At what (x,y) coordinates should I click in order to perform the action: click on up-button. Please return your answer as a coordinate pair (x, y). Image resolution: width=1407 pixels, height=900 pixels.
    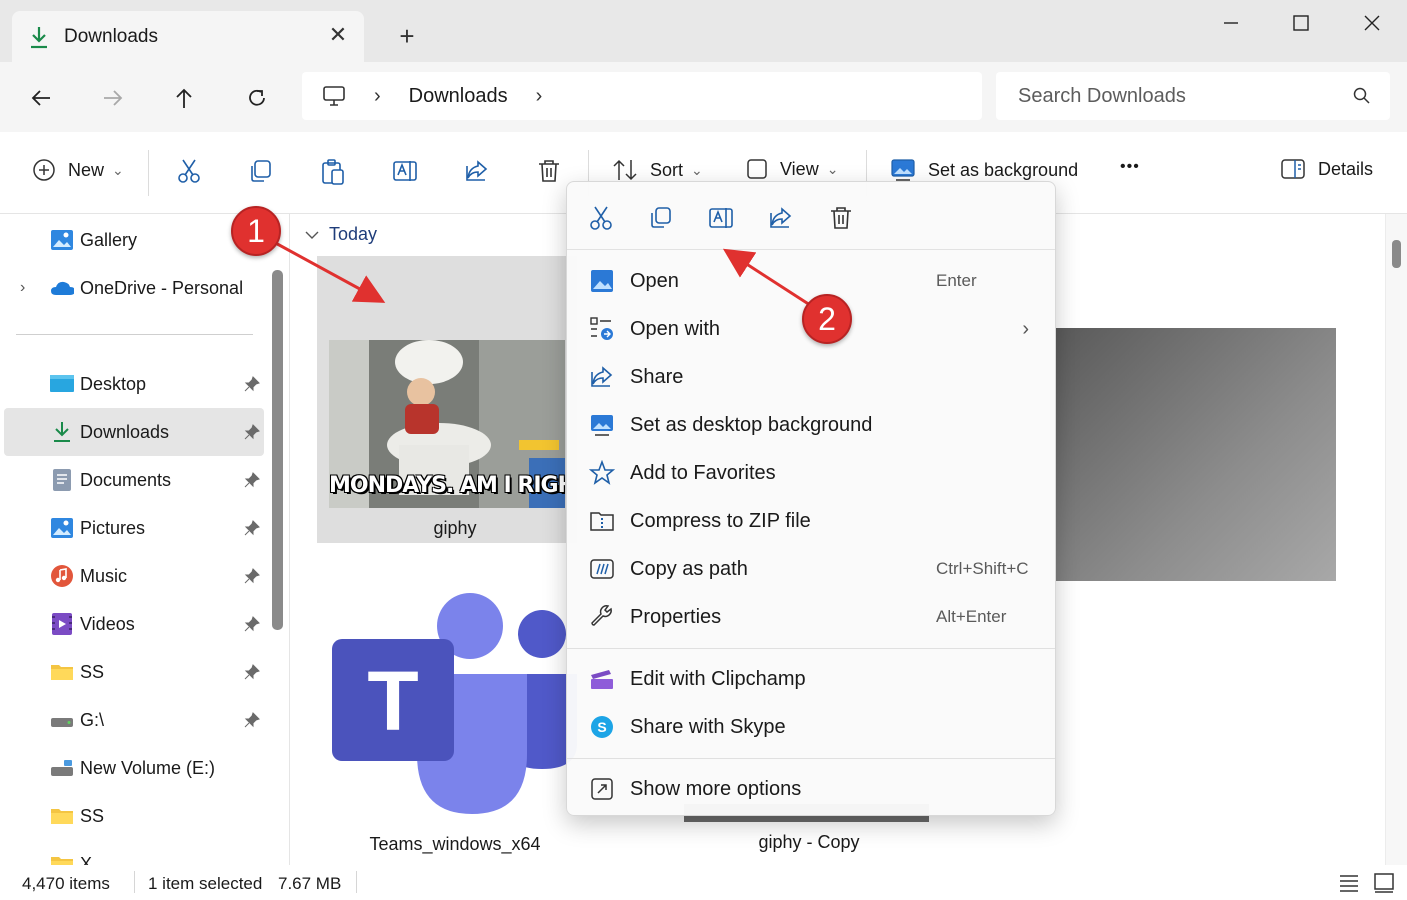
    Looking at the image, I should click on (184, 98).